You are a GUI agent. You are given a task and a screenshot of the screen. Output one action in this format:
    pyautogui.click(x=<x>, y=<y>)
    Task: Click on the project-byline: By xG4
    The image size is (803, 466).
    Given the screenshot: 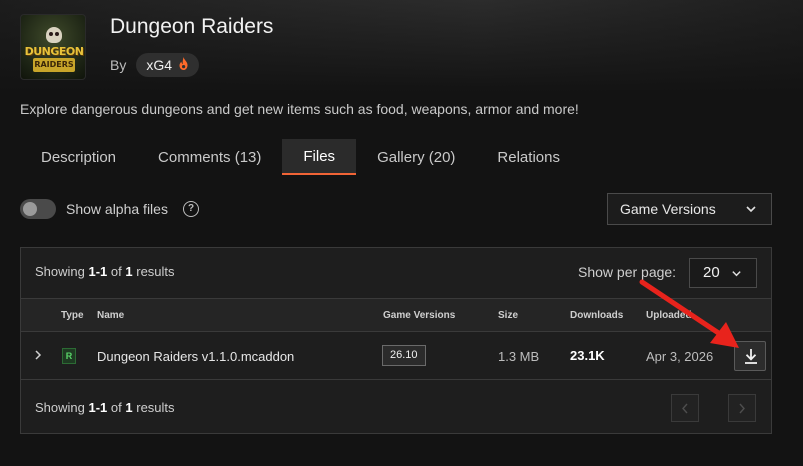 What is the action you would take?
    pyautogui.click(x=155, y=65)
    